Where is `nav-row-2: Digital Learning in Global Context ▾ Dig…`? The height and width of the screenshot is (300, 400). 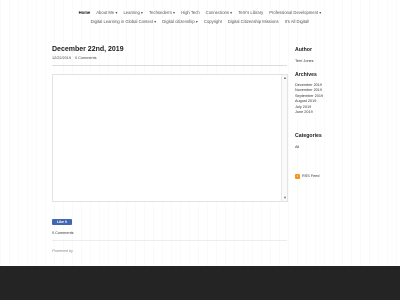
nav-row-2: Digital Learning in Global Context ▾ Dig… is located at coordinates (200, 21).